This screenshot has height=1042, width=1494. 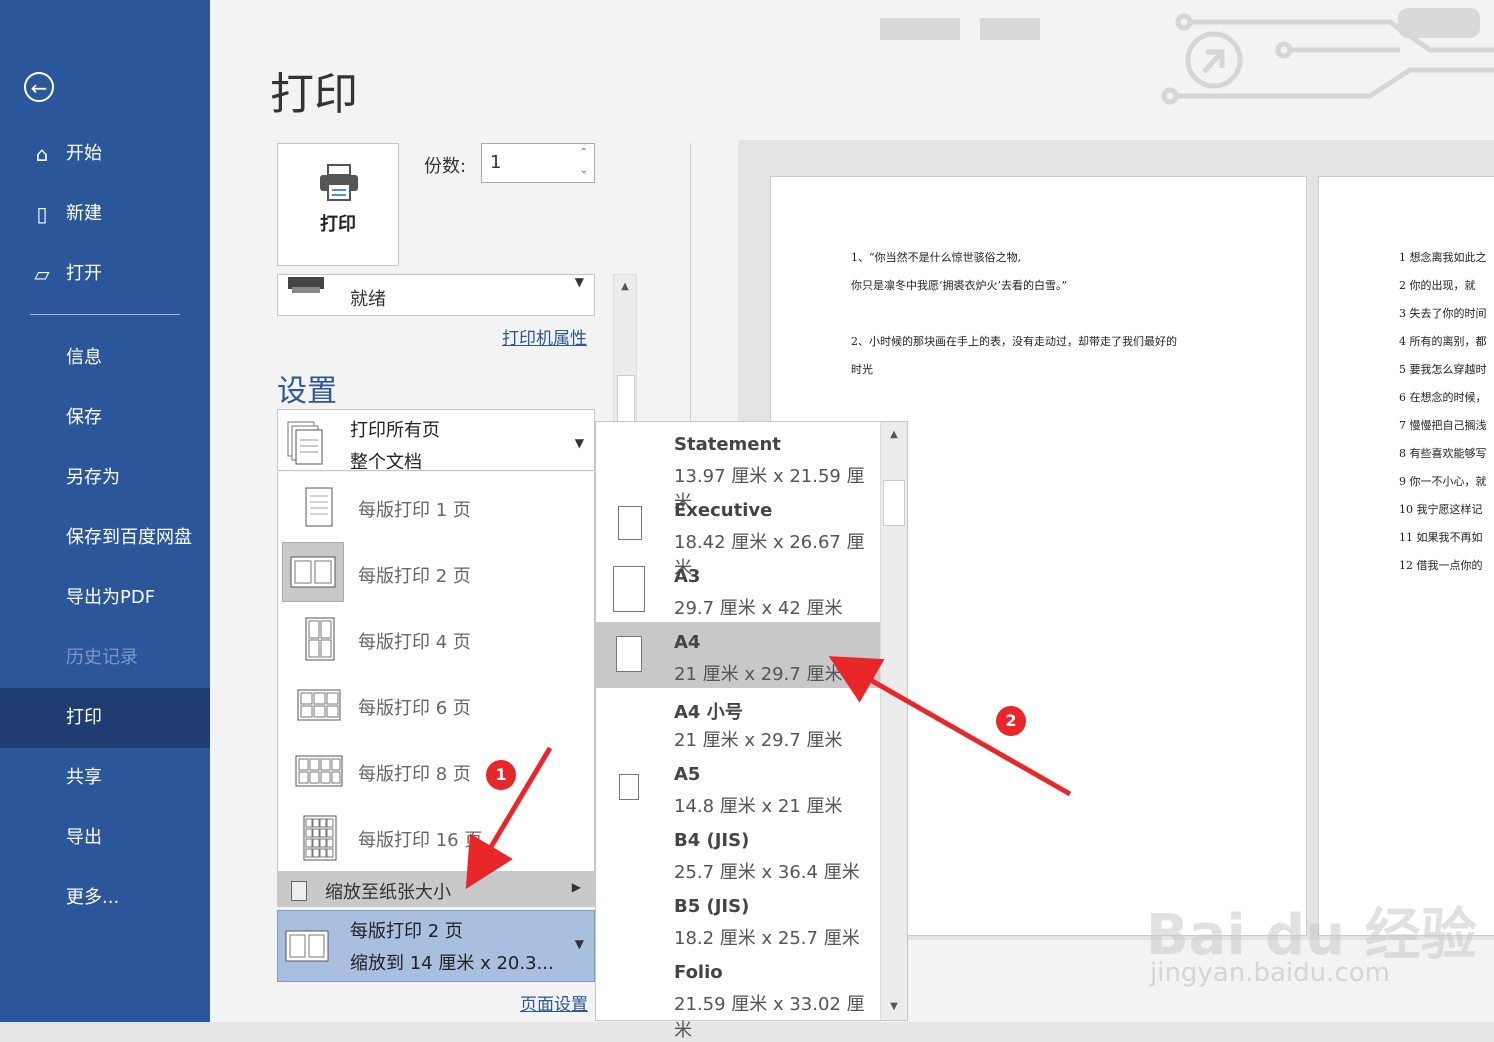 What do you see at coordinates (1011, 721) in the screenshot?
I see `step-badge-2: 2` at bounding box center [1011, 721].